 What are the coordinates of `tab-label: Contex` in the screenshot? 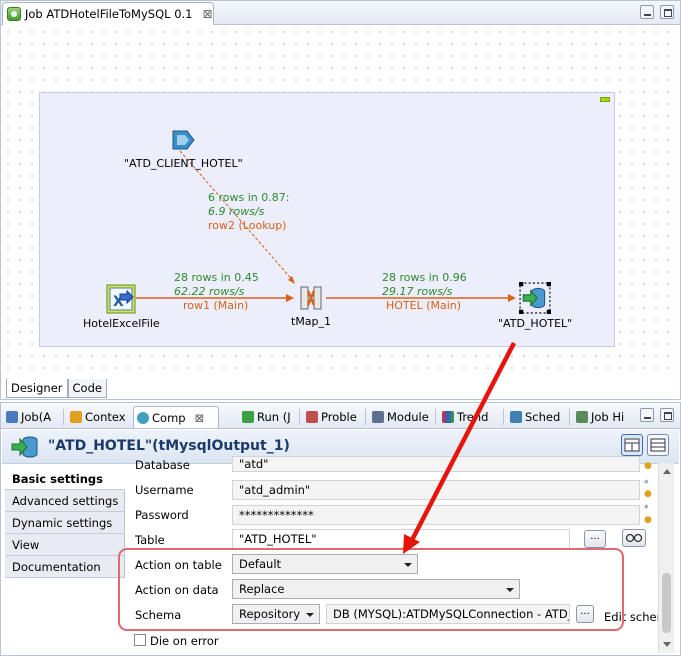 It's located at (105, 417).